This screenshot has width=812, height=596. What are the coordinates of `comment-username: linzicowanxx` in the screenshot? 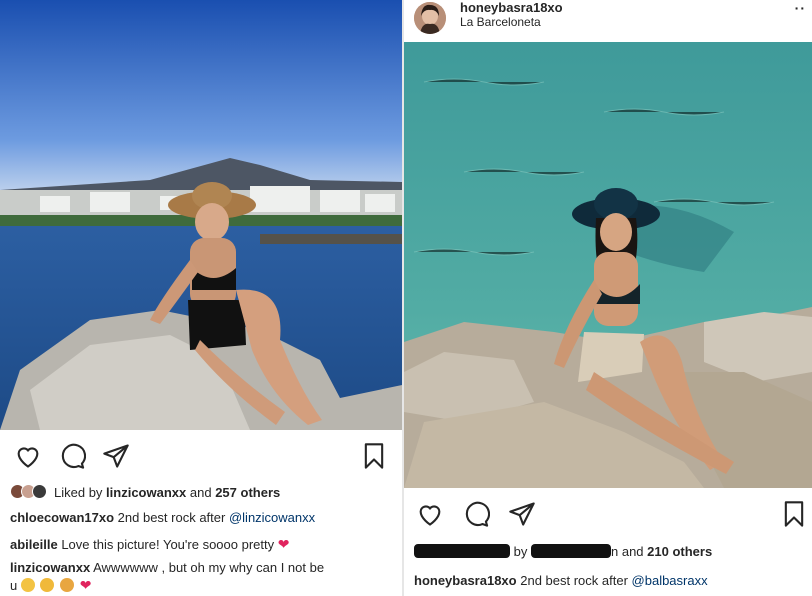 It's located at (50, 567).